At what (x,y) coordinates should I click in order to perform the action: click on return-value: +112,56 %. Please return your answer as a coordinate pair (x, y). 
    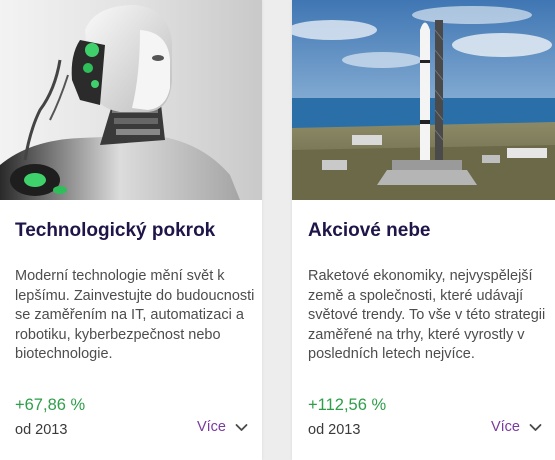
    Looking at the image, I should click on (347, 405).